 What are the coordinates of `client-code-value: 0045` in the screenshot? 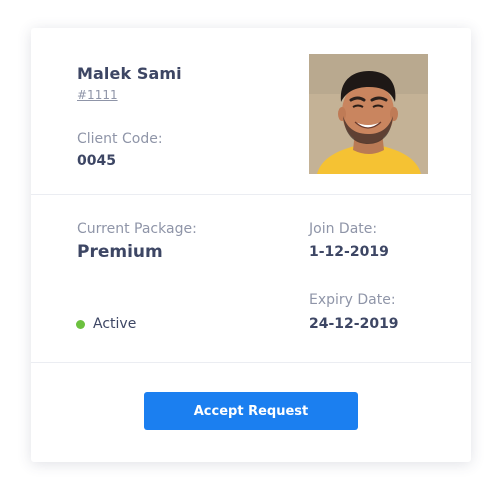 It's located at (96, 161).